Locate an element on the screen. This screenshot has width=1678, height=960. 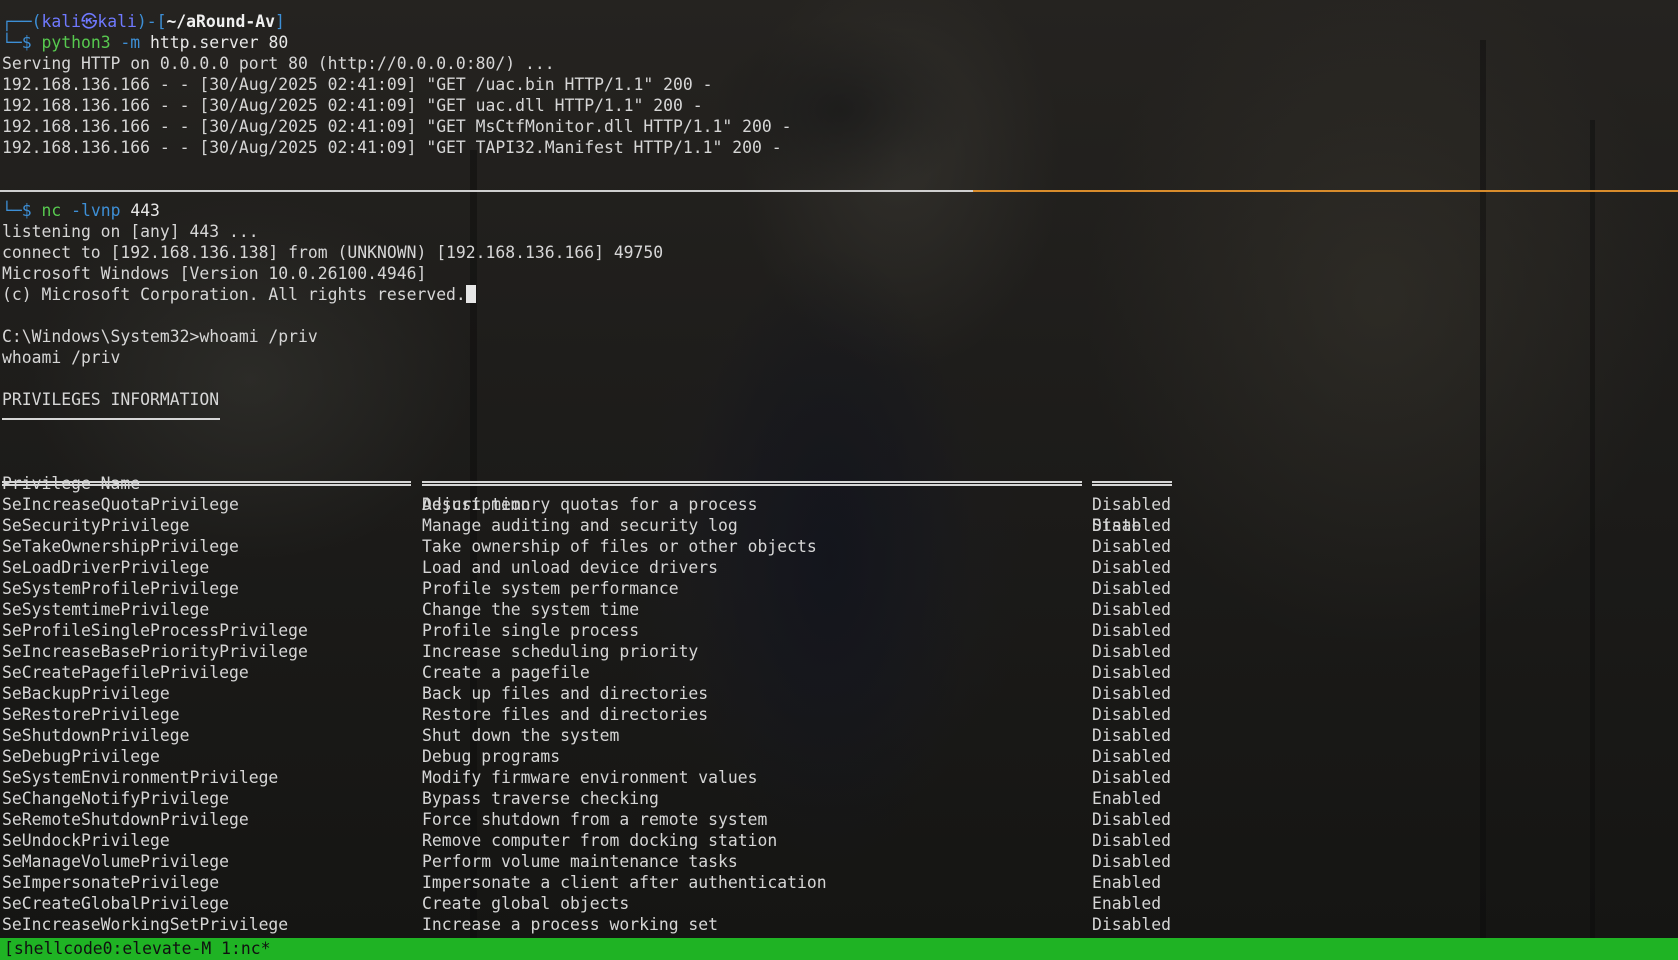
privilege-name: SeDebugPrivilege is located at coordinates (81, 756).